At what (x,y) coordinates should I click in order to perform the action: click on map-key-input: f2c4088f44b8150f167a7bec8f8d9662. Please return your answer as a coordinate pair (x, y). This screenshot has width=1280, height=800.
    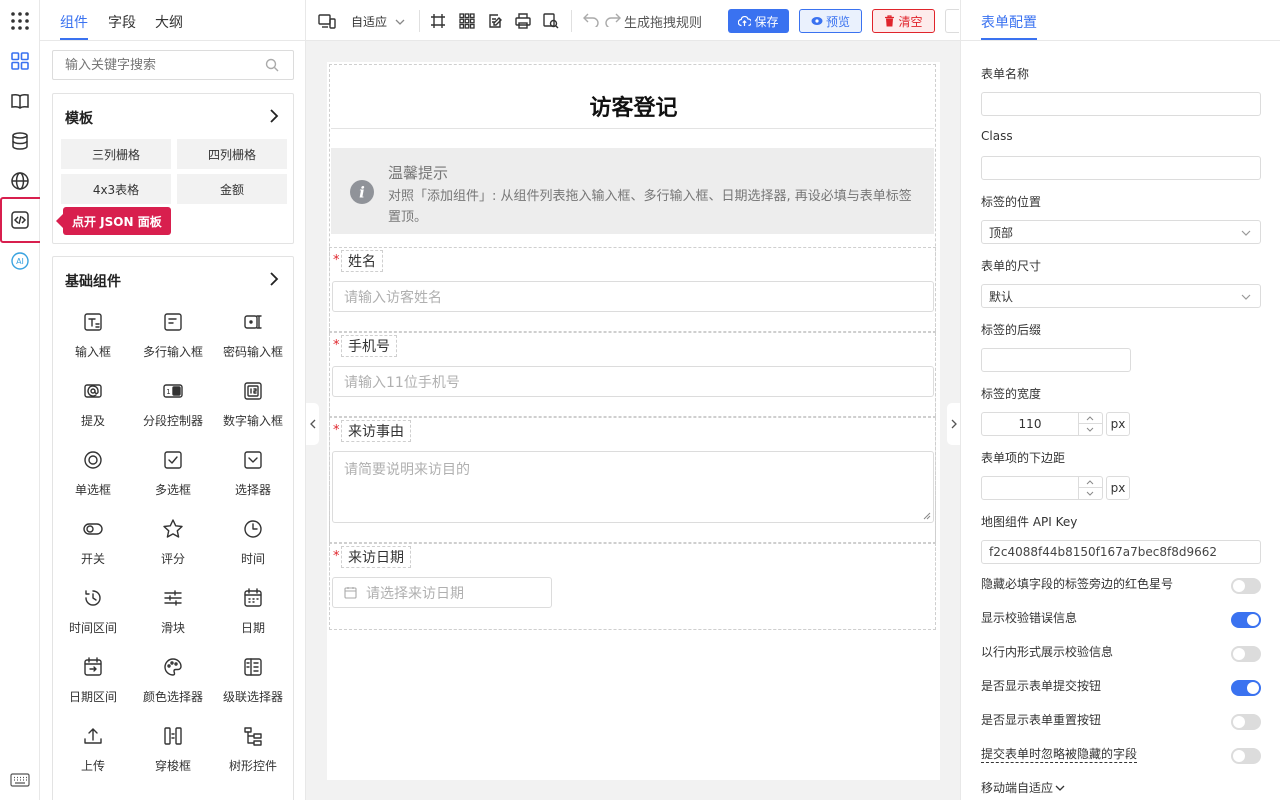
    Looking at the image, I should click on (1121, 552).